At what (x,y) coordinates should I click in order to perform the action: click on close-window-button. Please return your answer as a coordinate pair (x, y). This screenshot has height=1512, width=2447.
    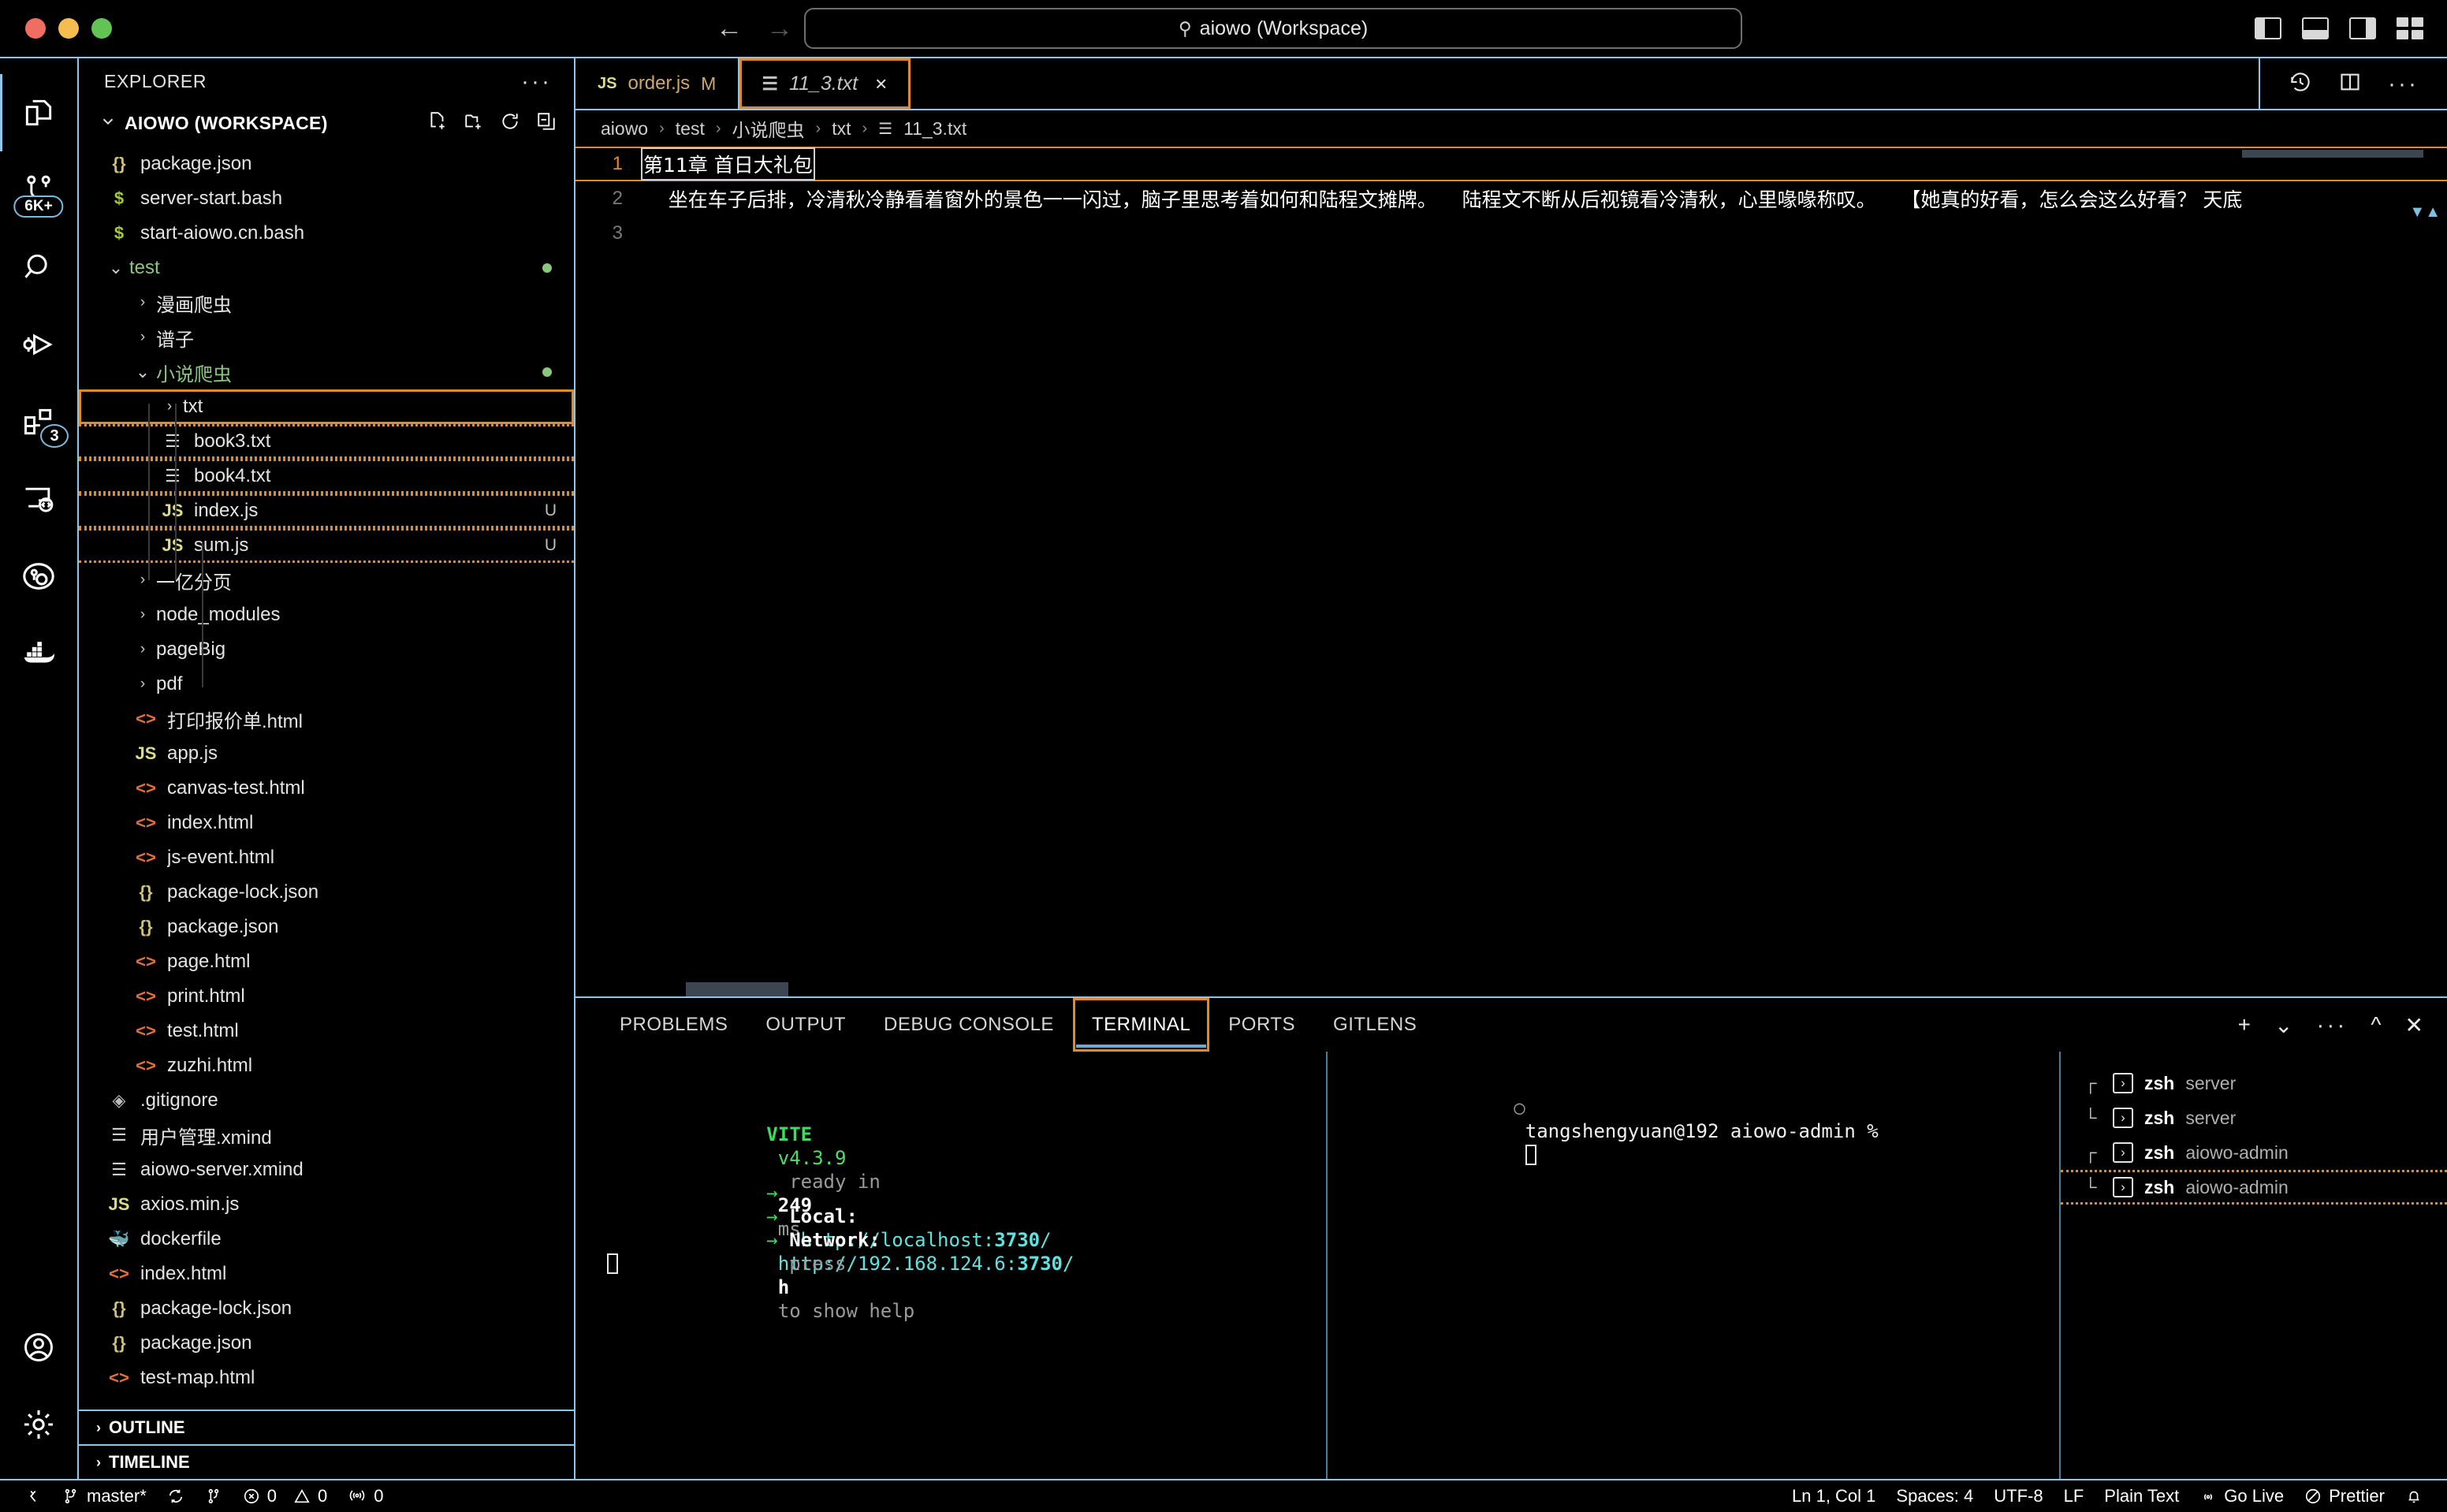
    Looking at the image, I should click on (35, 29).